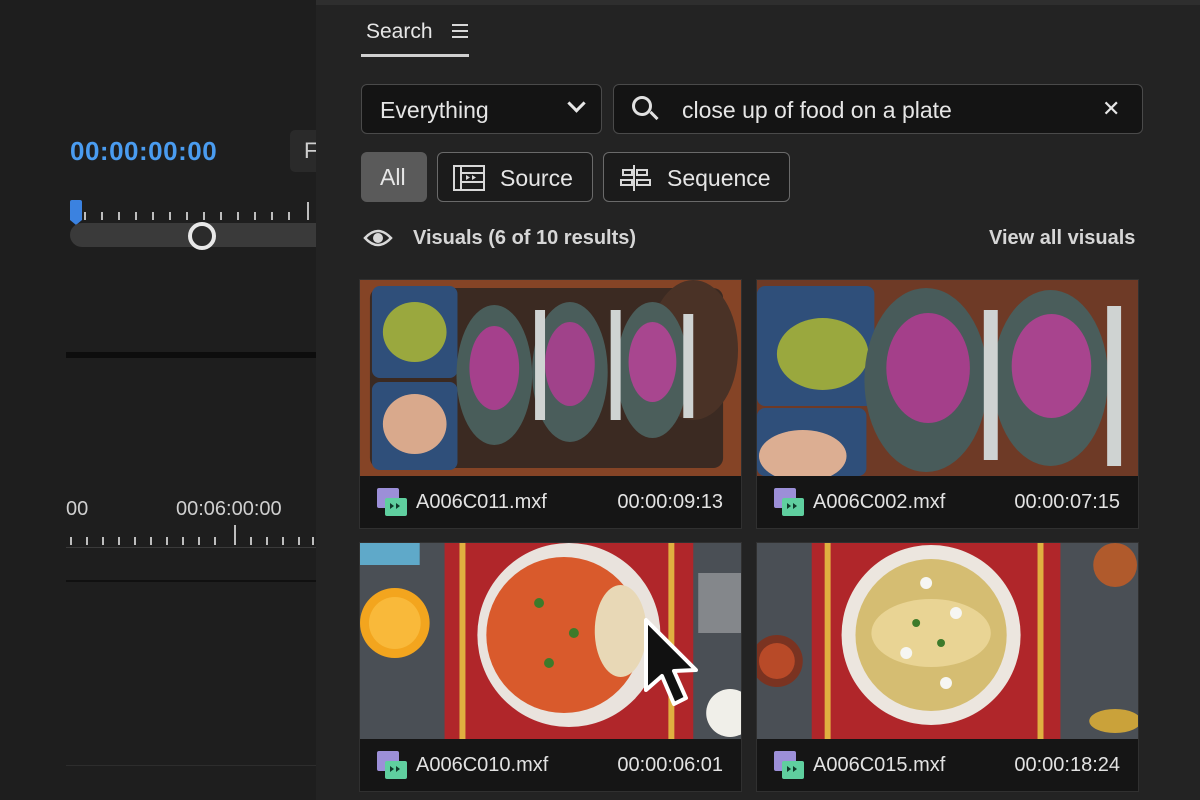 Image resolution: width=1200 pixels, height=800 pixels. I want to click on zoom-scrollbar-handle, so click(202, 236).